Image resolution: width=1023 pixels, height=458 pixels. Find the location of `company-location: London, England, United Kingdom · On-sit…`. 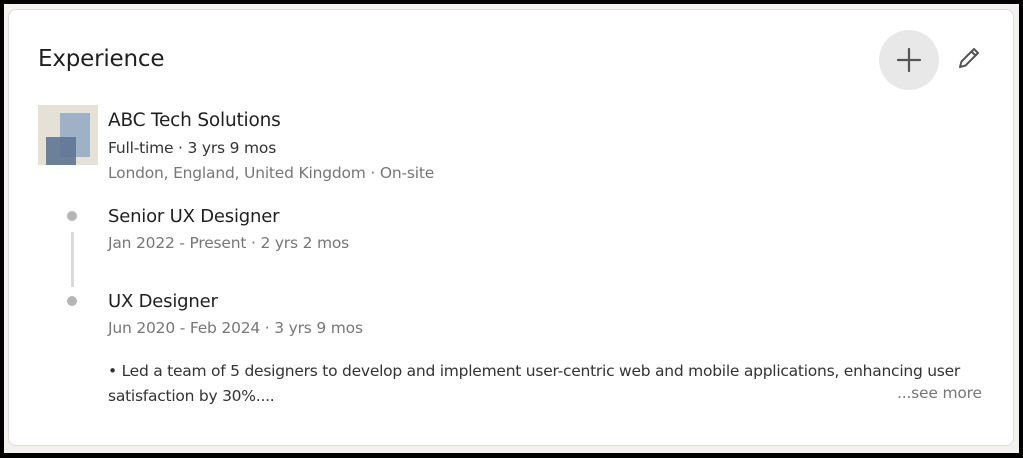

company-location: London, England, United Kingdom · On-sit… is located at coordinates (271, 173).